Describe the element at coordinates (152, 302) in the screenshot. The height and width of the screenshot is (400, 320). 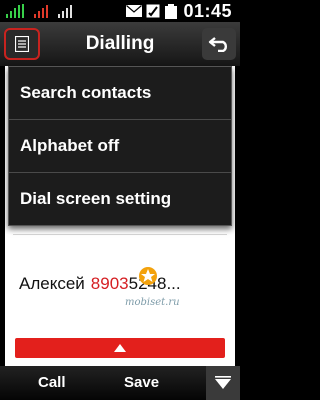
I see `watermark: mobiset.ru` at that location.